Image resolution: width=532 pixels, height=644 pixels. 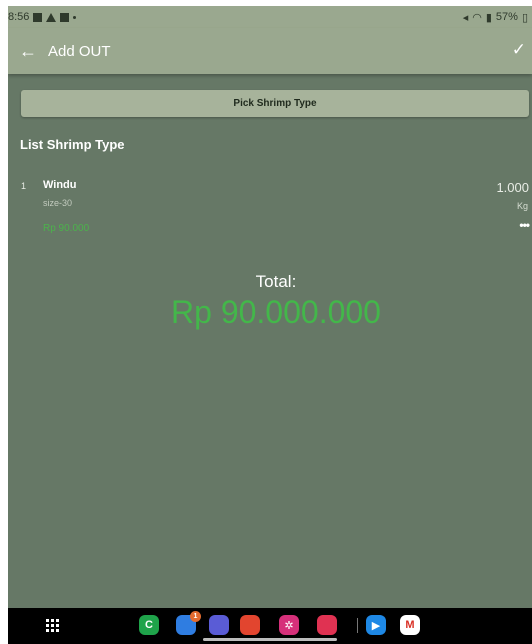 I want to click on internet-app-icon, so click(x=219, y=625).